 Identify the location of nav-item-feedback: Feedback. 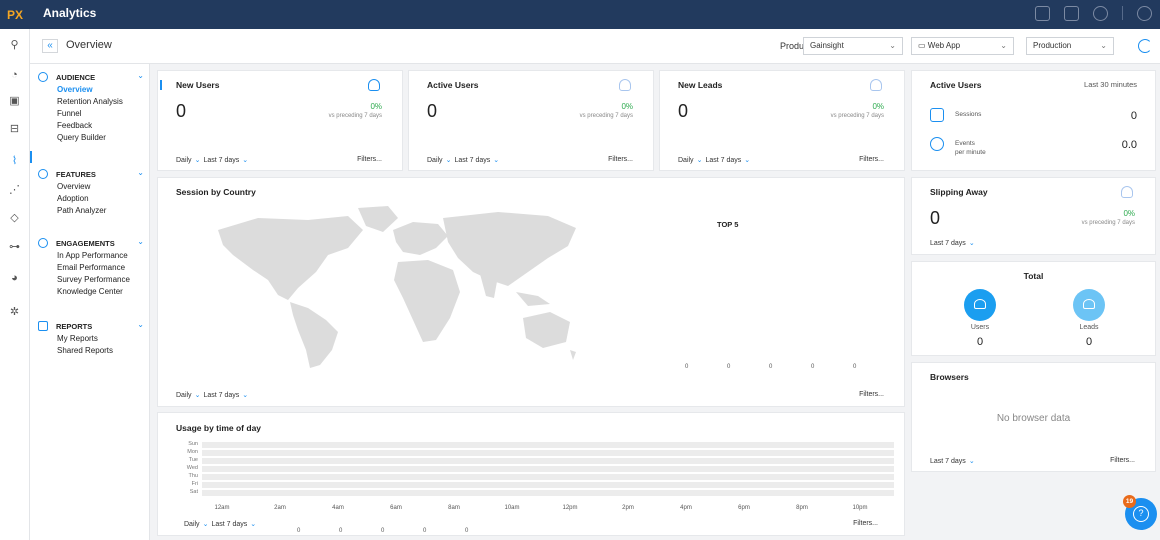
(94, 126).